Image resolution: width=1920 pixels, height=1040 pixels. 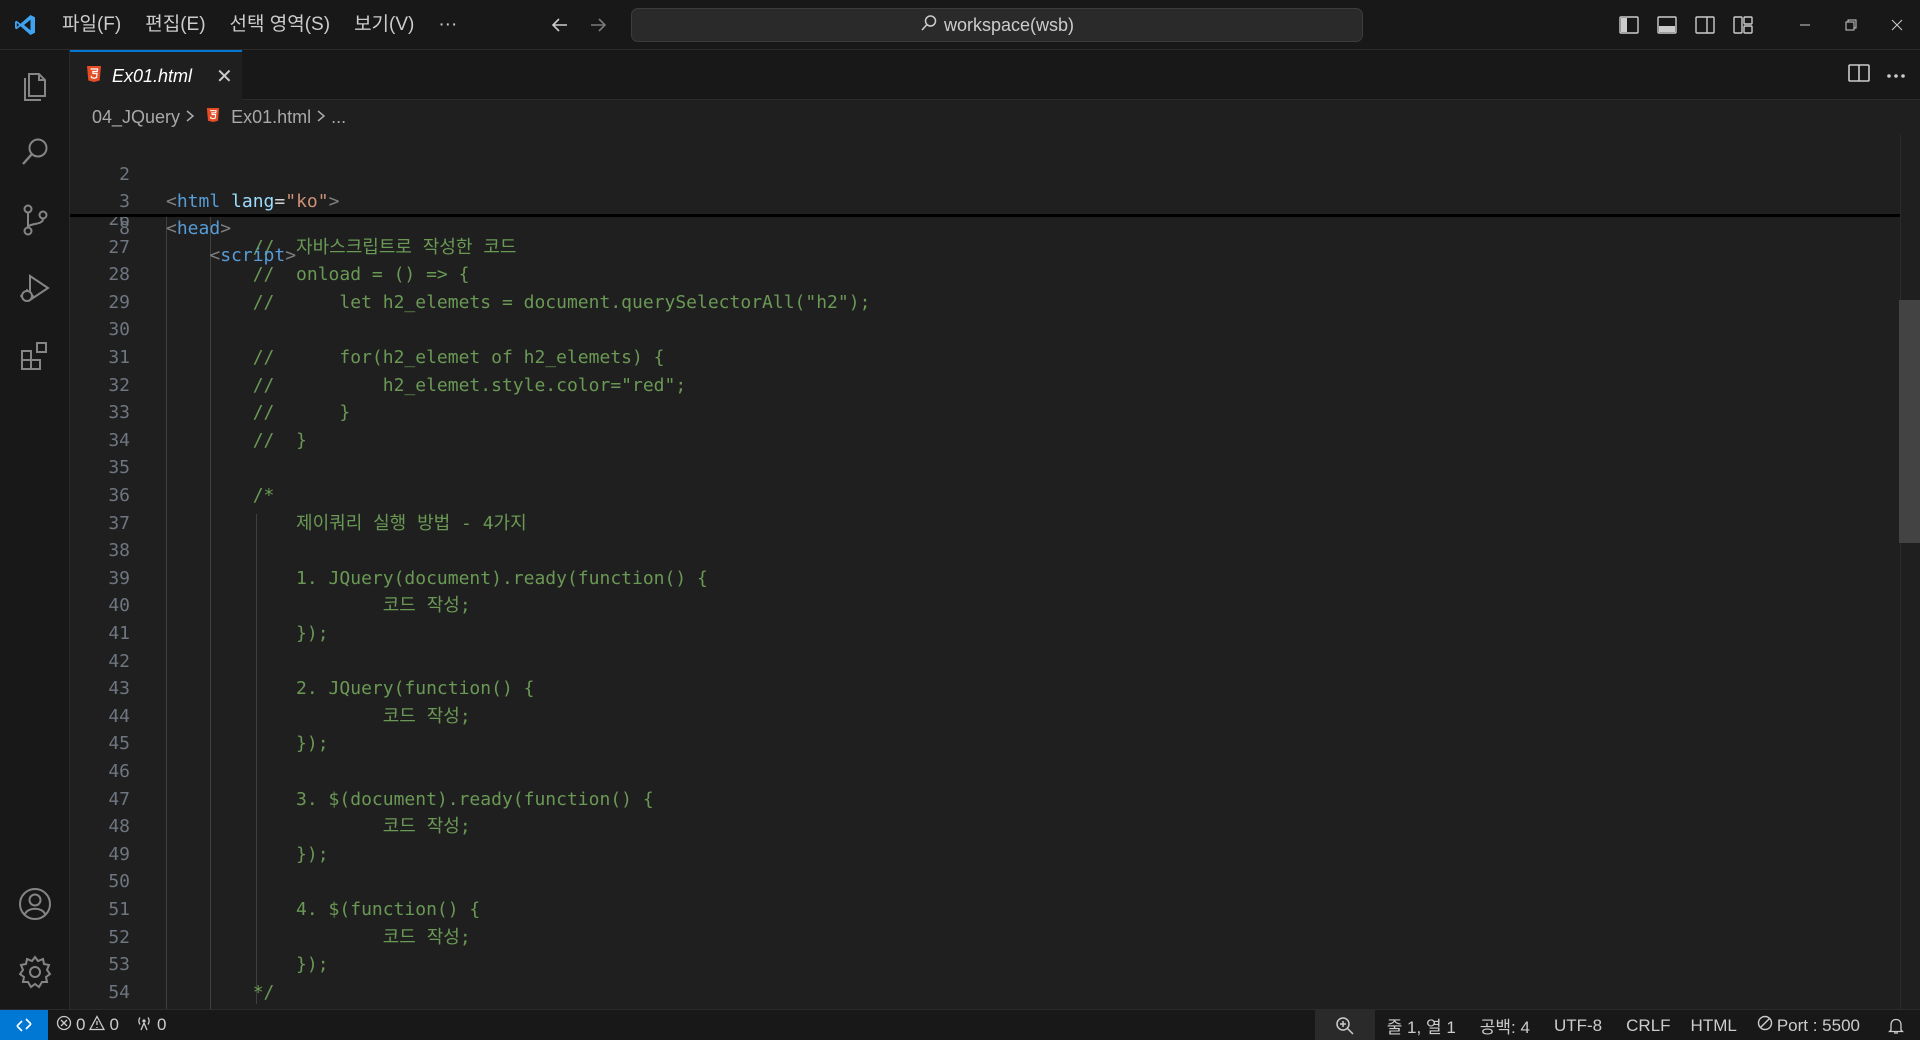 I want to click on tab-ex01-html: Ex01.html ✕, so click(x=156, y=75).